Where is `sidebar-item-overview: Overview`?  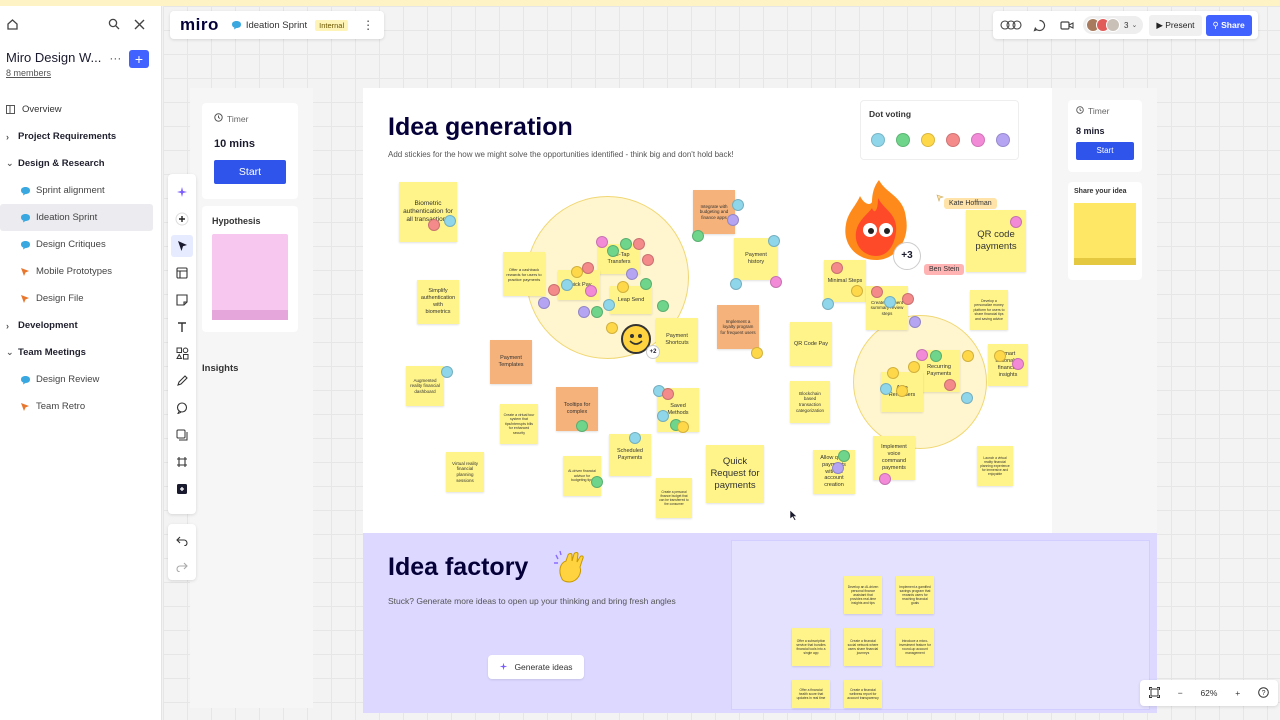
sidebar-item-overview: Overview is located at coordinates (80, 109).